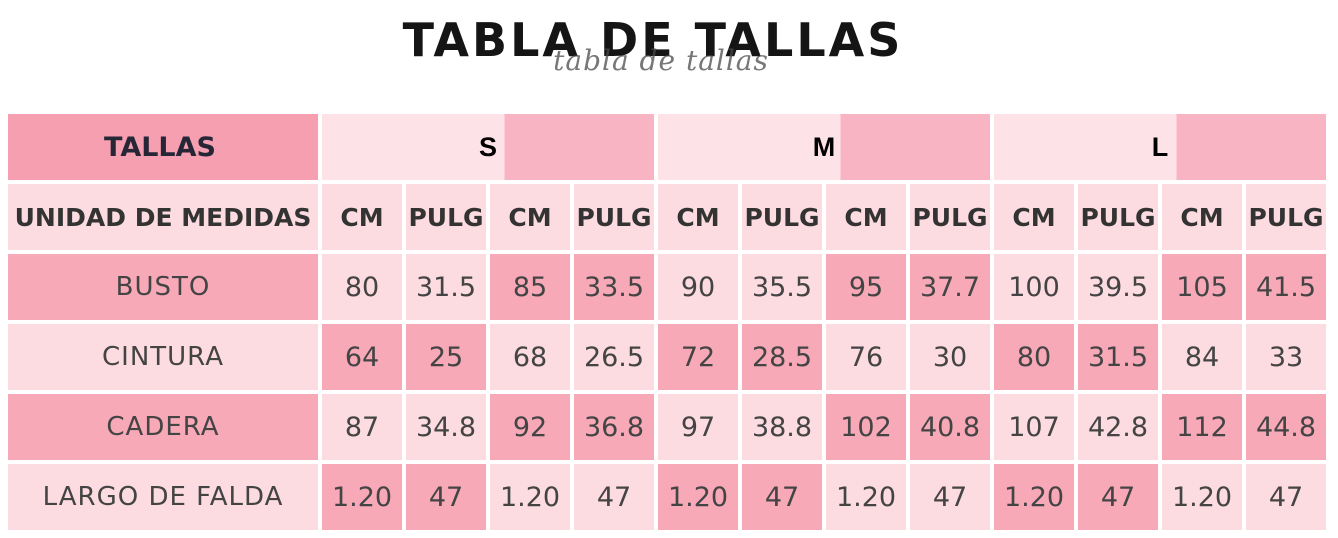 The image size is (1338, 538). I want to click on measure-value-cell: 107, so click(1034, 427).